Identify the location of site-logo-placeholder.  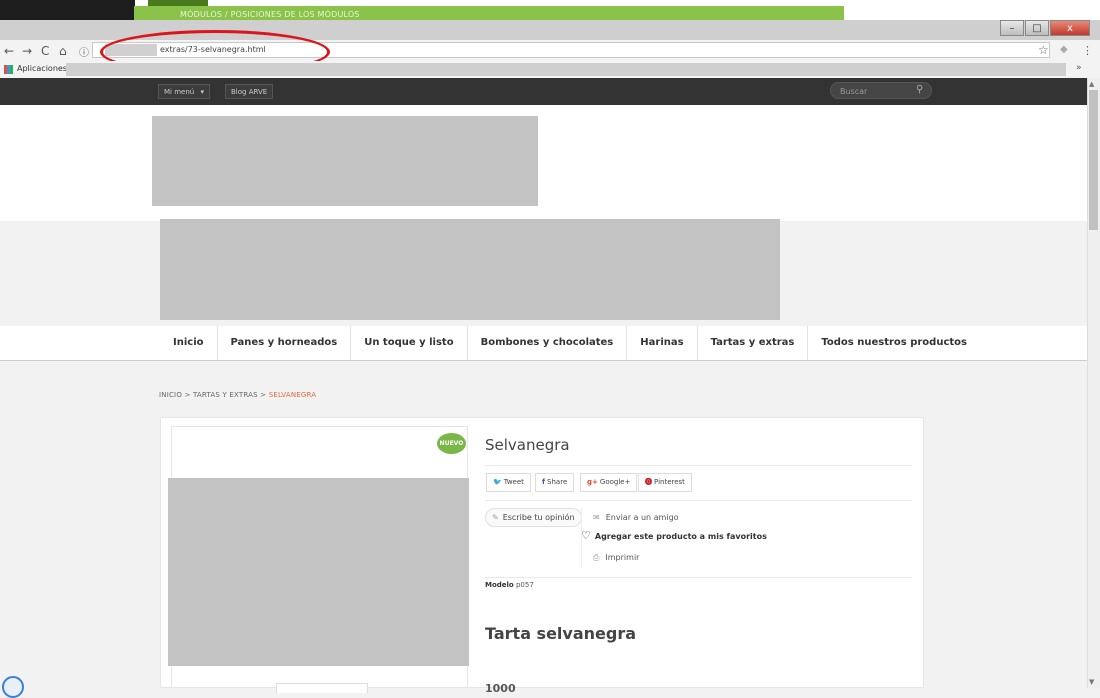
(345, 161).